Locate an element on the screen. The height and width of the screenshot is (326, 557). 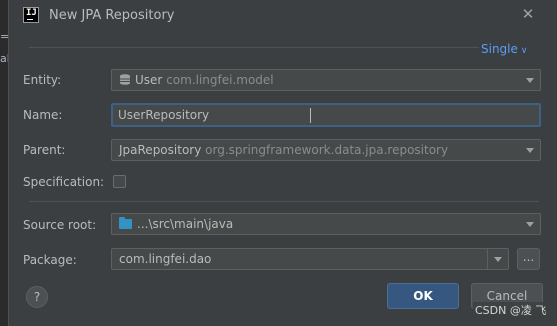
folder-icon is located at coordinates (125, 223).